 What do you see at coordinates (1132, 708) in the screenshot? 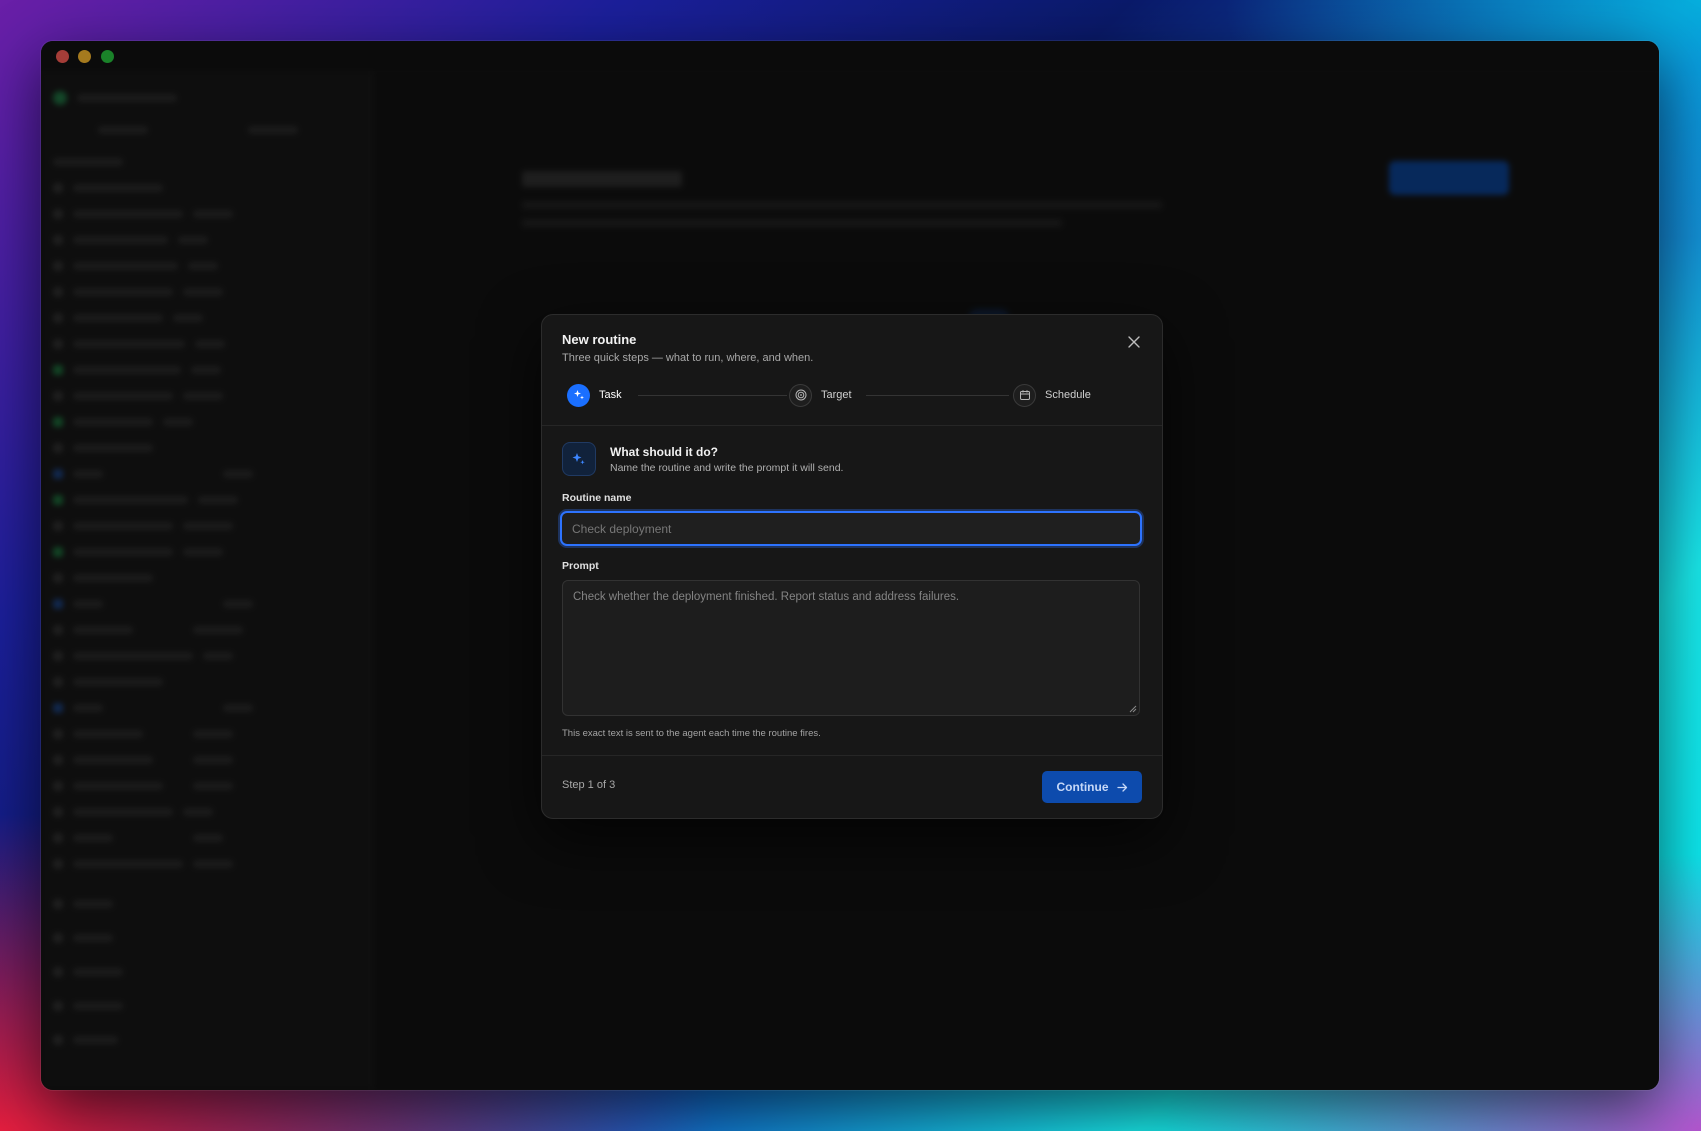
I see `resize-handle-icon` at bounding box center [1132, 708].